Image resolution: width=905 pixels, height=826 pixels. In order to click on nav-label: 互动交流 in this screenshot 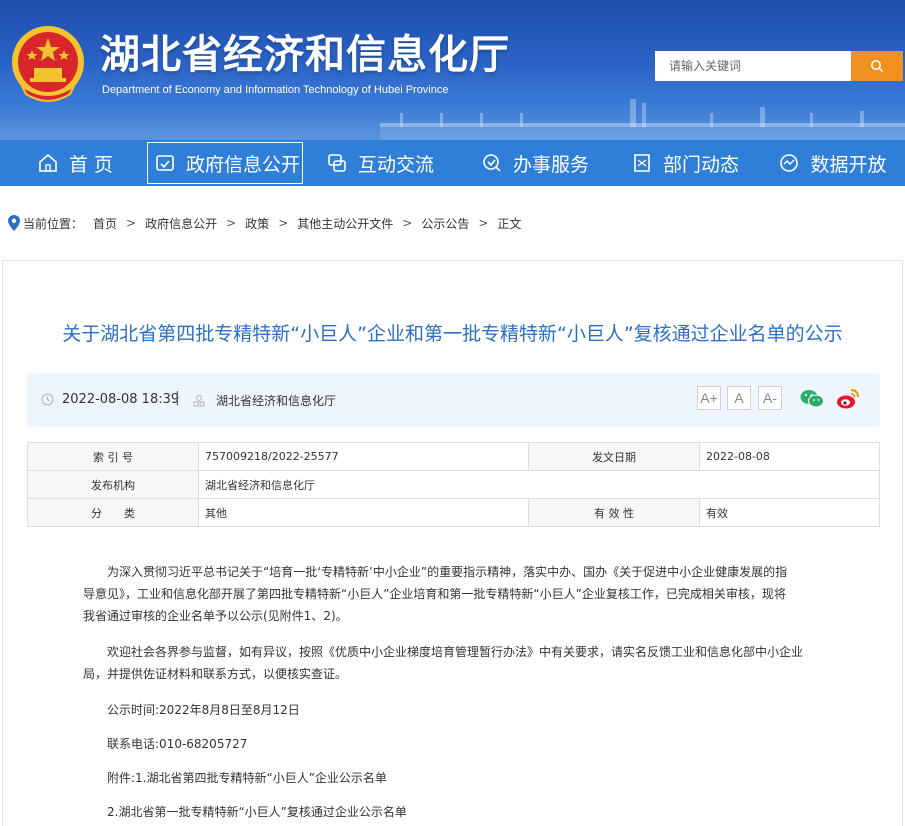, I will do `click(395, 164)`.